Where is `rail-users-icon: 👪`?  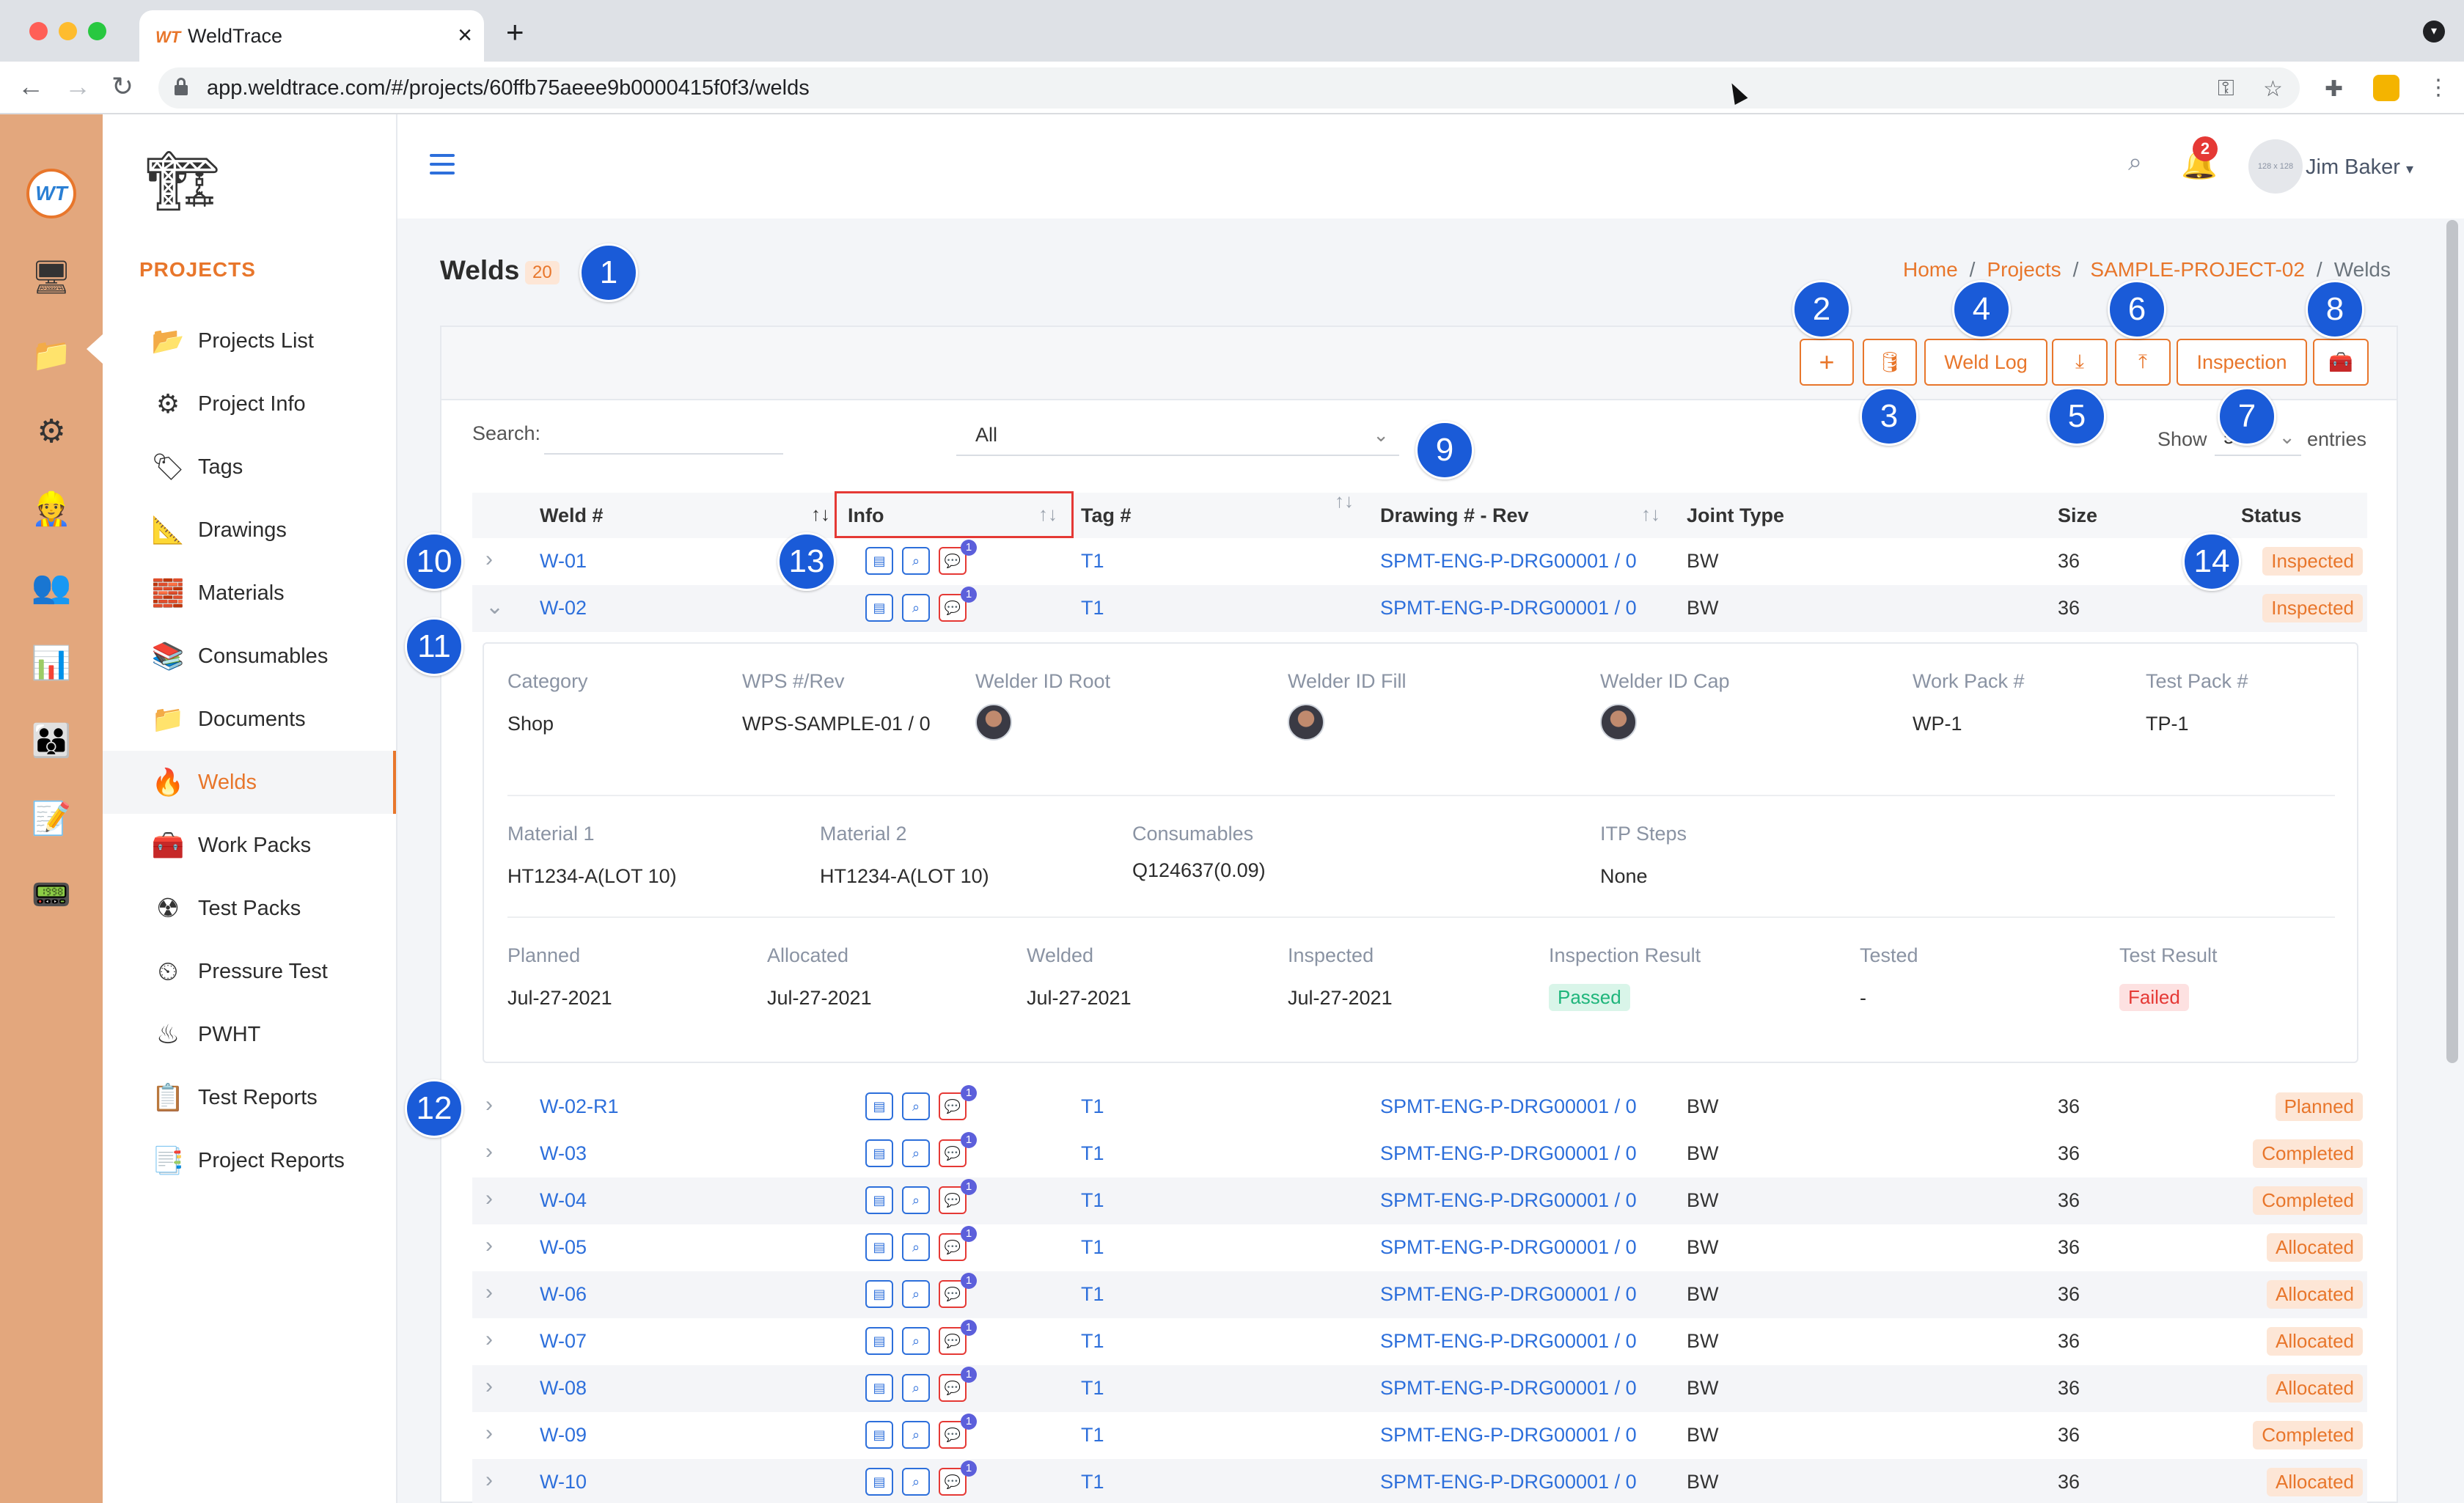 rail-users-icon: 👪 is located at coordinates (51, 740).